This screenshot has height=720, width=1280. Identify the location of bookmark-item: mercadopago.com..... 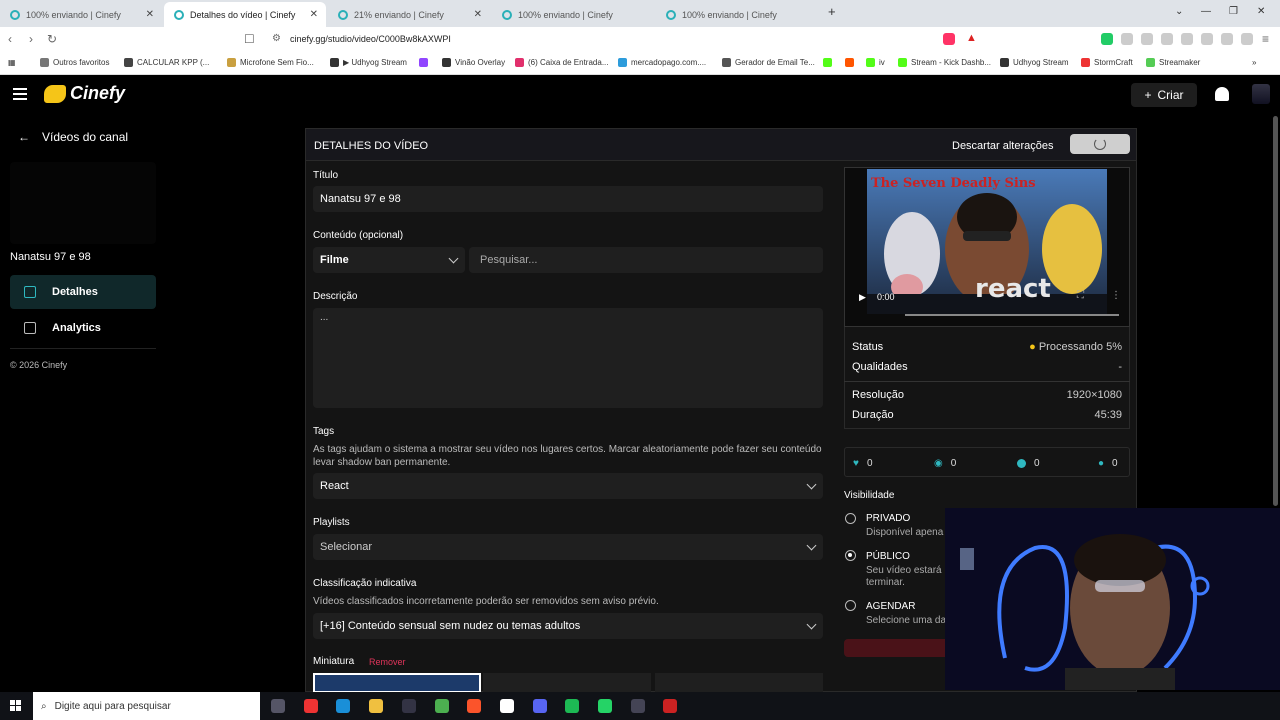
(662, 62).